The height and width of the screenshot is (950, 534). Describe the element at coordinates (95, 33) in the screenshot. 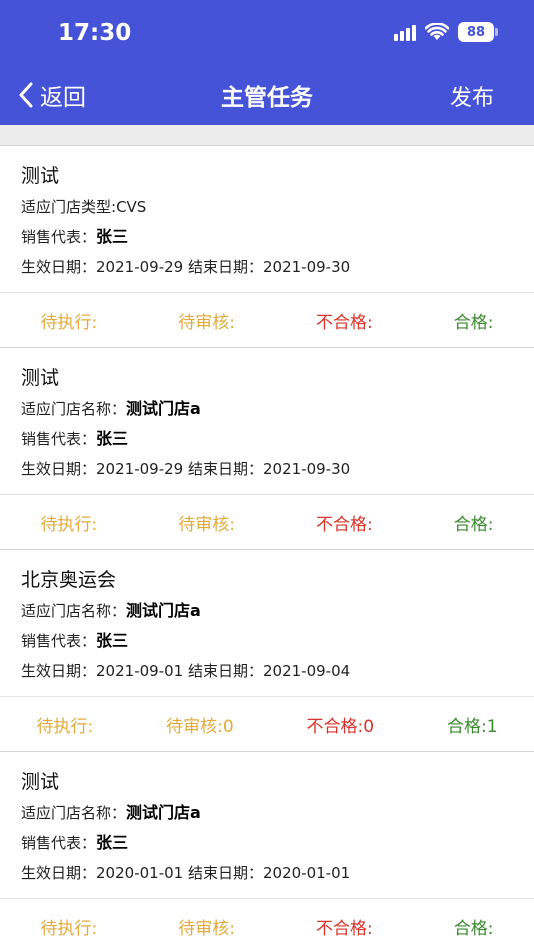

I see `status-time: 17:30` at that location.